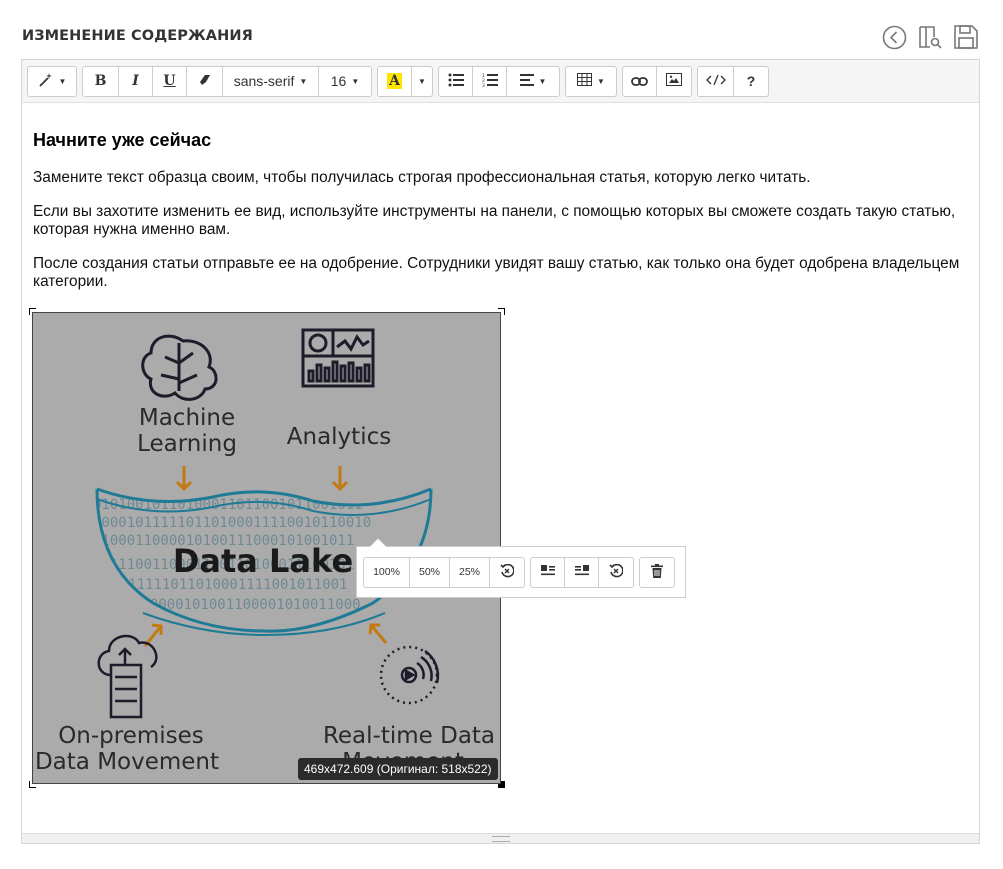  I want to click on clear-format-button, so click(205, 81).